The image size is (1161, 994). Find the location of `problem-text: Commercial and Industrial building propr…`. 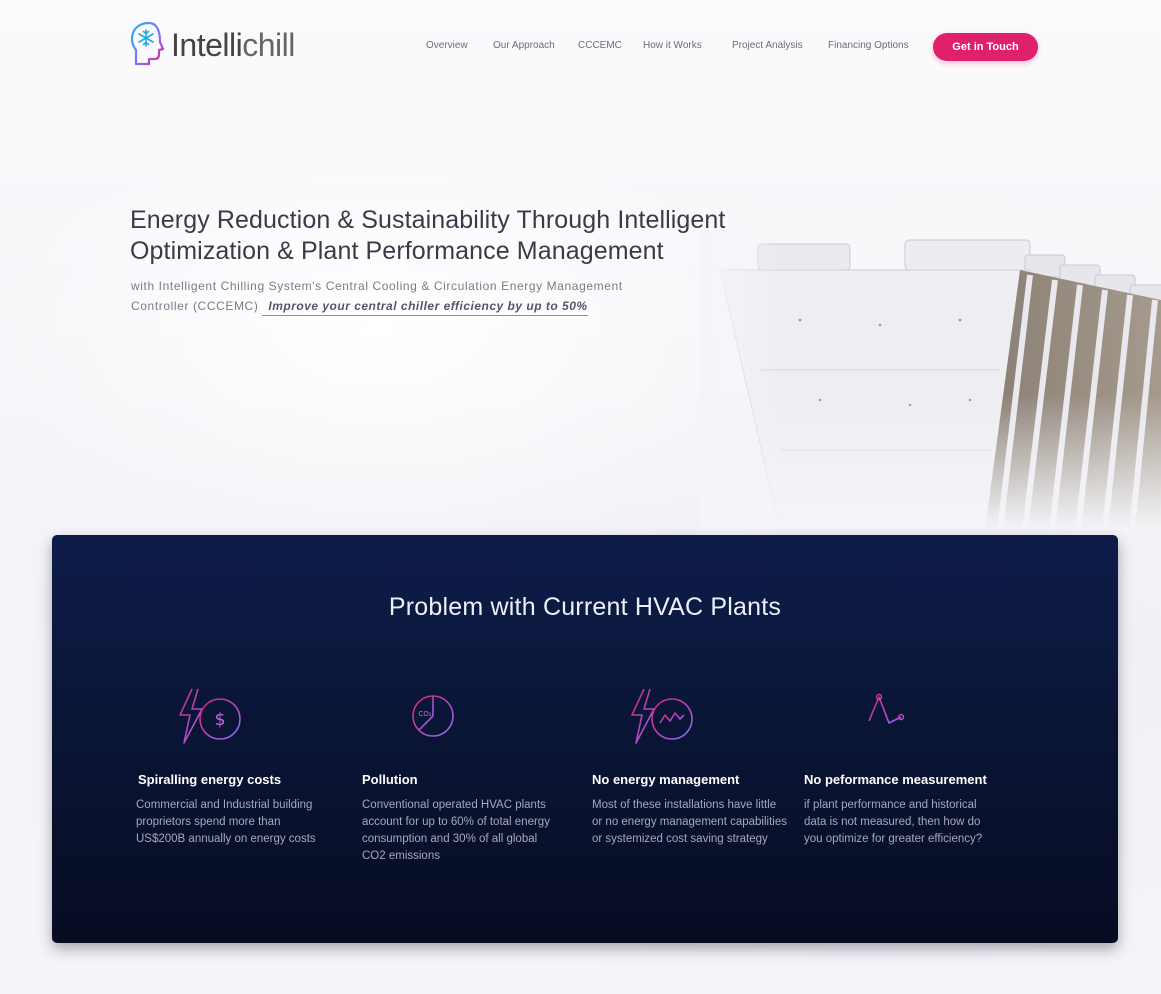

problem-text: Commercial and Industrial building propr… is located at coordinates (226, 822).